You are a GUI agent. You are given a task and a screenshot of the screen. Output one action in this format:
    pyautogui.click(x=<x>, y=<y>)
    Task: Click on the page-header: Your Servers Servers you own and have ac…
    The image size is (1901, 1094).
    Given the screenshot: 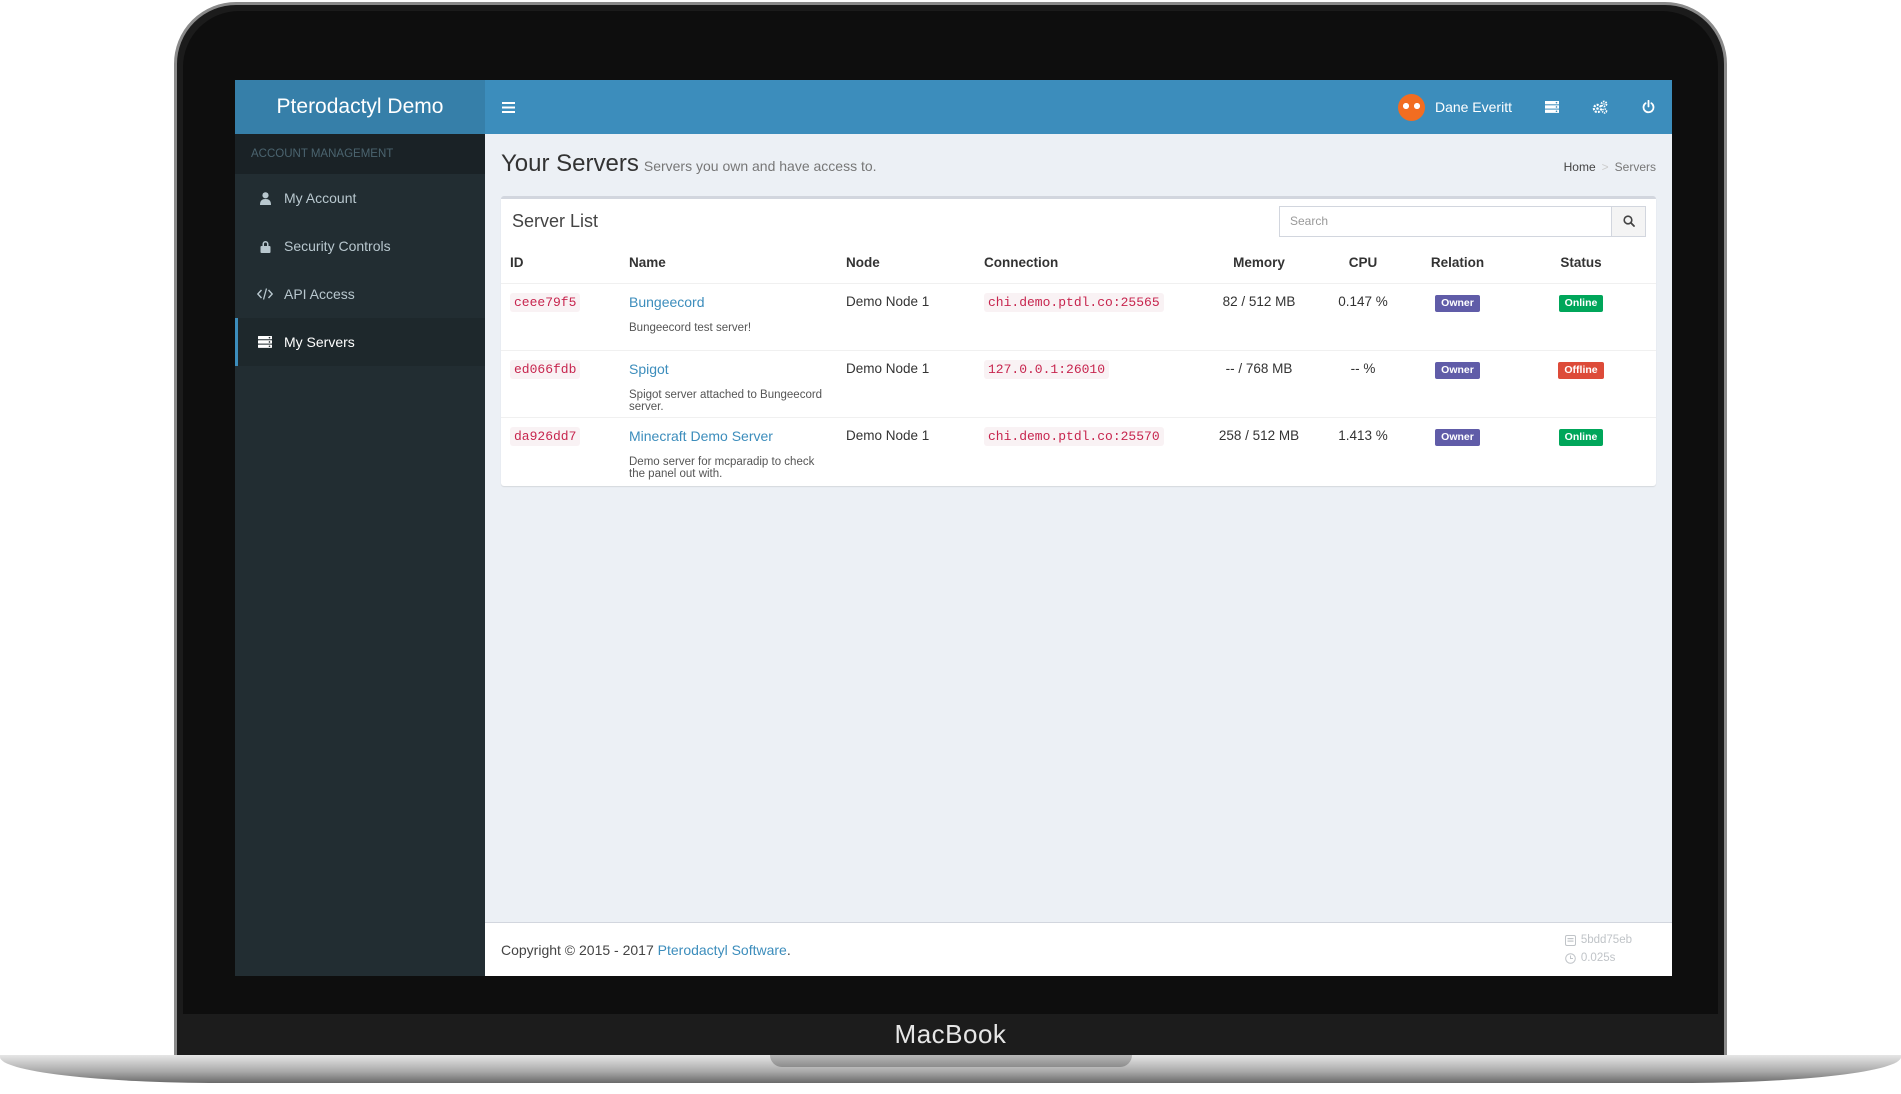 What is the action you would take?
    pyautogui.click(x=689, y=164)
    